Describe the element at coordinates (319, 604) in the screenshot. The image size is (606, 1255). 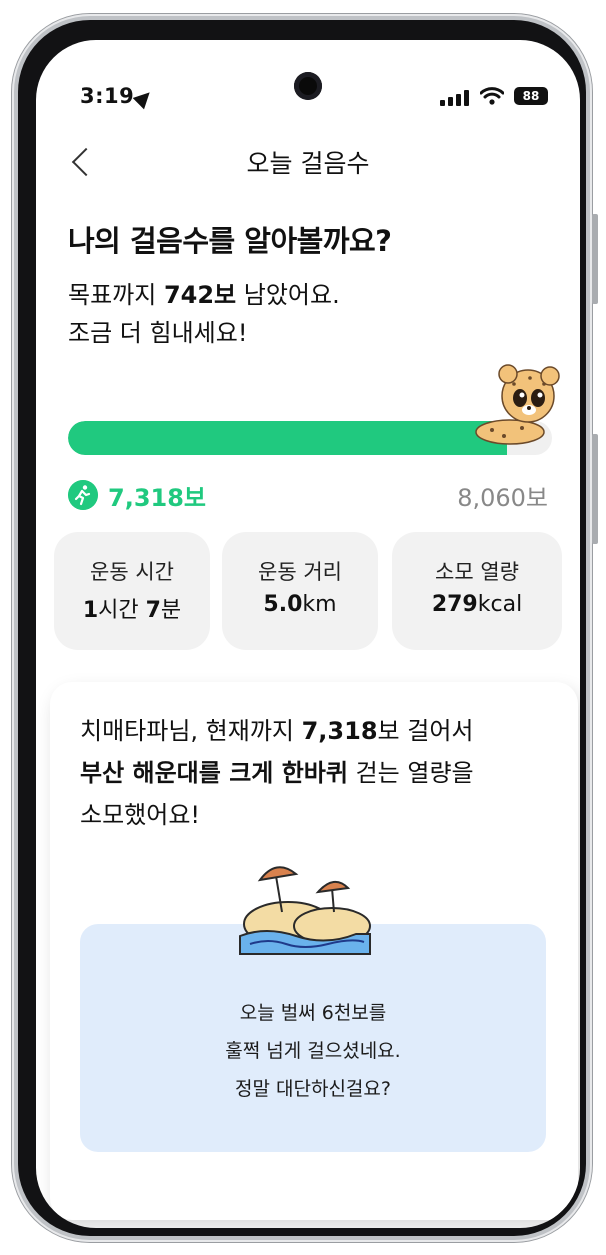
I see `stat-value-distance-unit: km` at that location.